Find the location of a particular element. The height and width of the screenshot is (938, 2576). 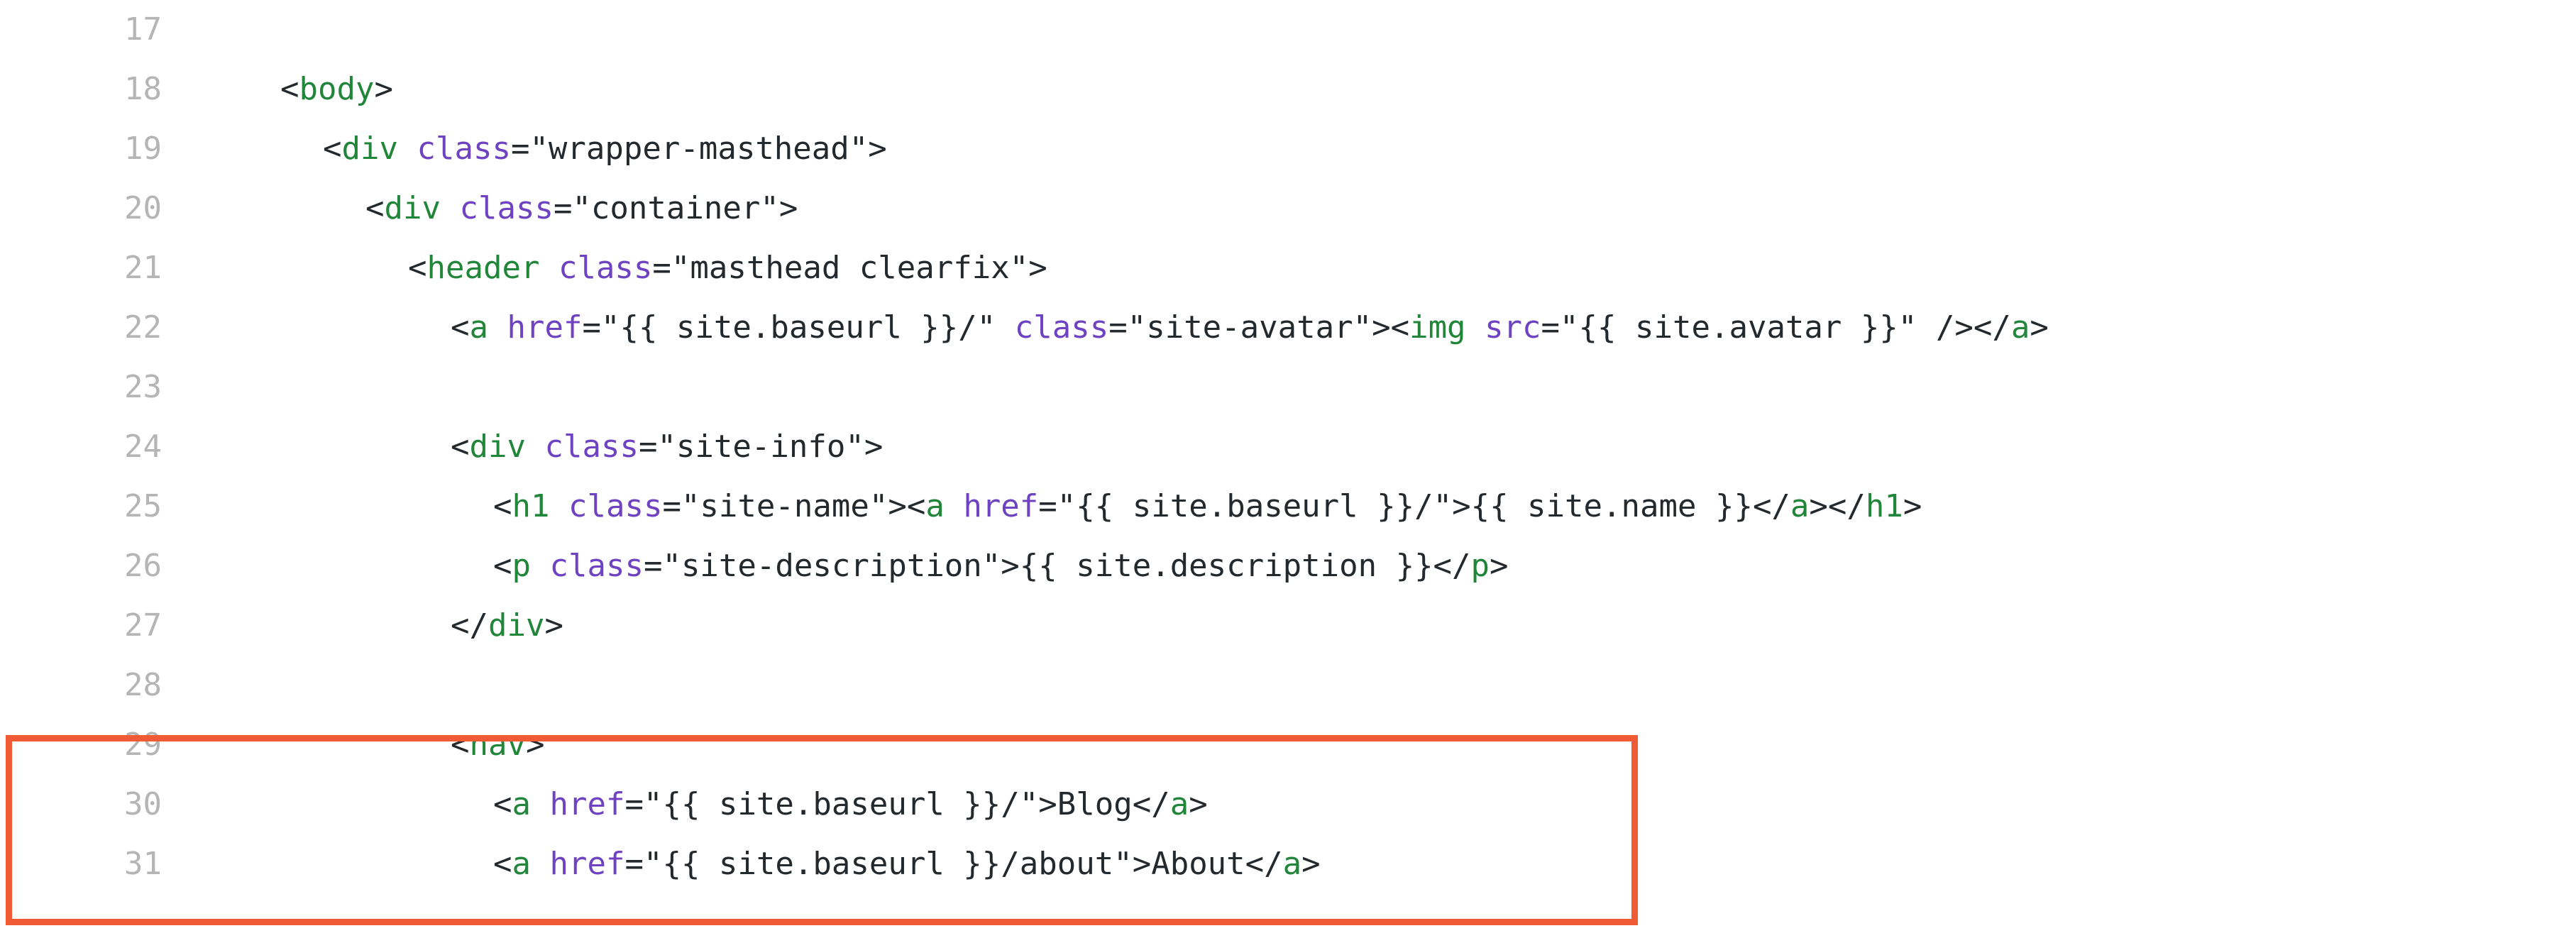

code-text: <div class="site-info"> is located at coordinates (667, 447).